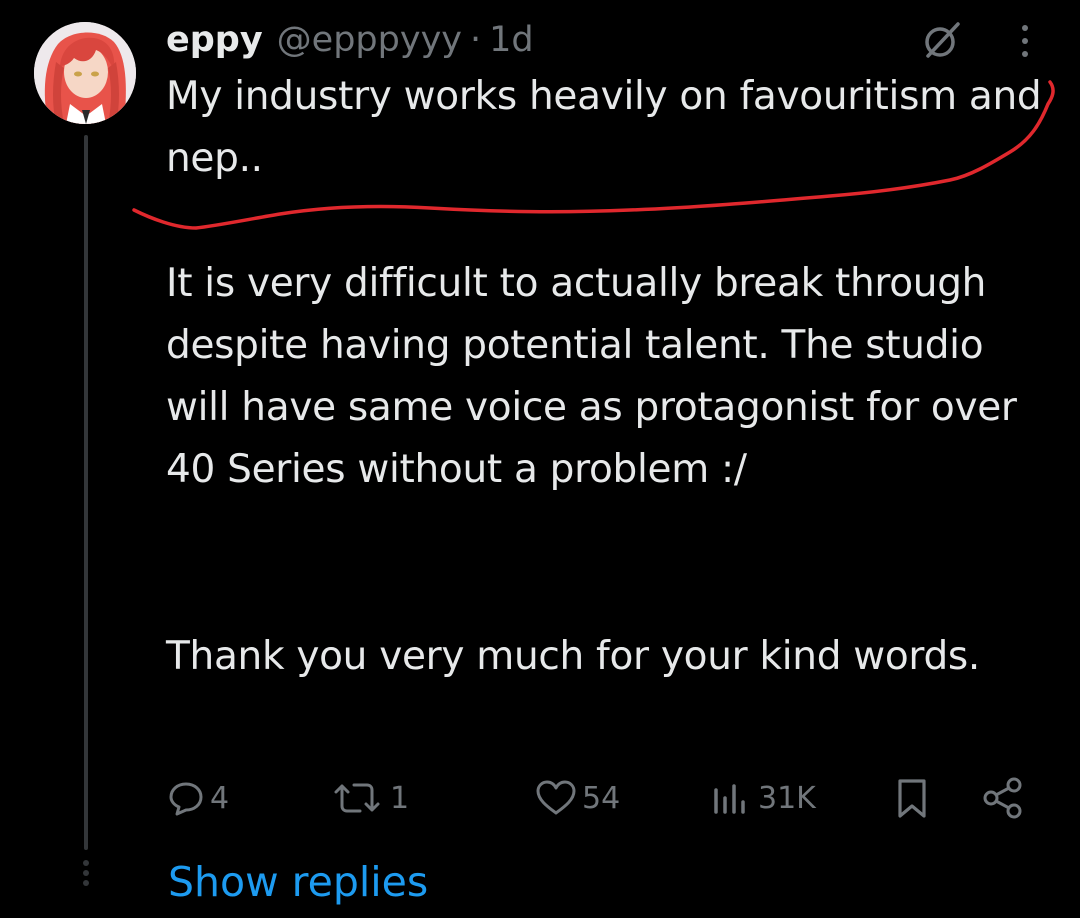 The height and width of the screenshot is (918, 1080). I want to click on share-button, so click(1003, 798).